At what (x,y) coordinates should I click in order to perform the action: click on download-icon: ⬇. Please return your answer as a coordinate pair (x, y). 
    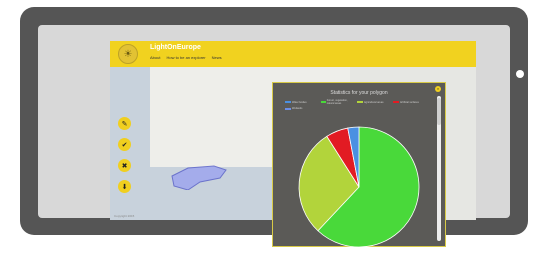
    Looking at the image, I should click on (124, 186).